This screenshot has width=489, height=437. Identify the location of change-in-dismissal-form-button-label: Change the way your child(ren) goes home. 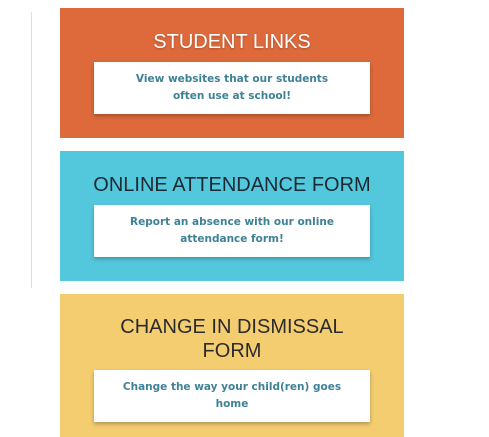
(232, 395).